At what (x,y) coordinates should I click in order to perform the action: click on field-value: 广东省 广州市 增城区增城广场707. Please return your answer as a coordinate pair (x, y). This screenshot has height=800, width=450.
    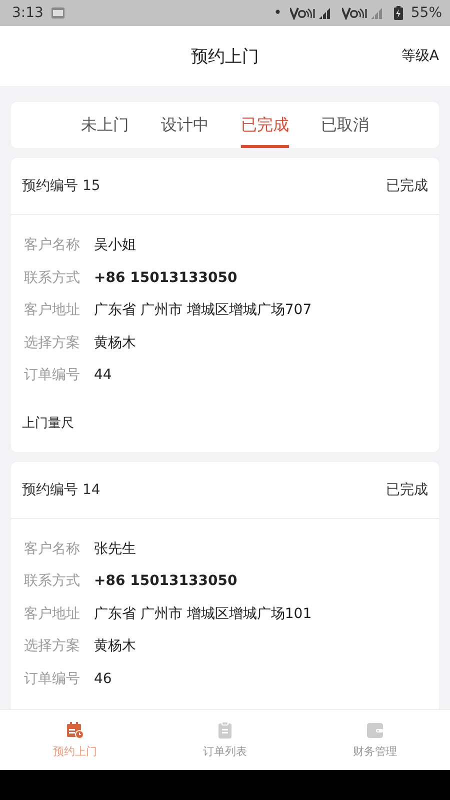
    Looking at the image, I should click on (203, 310).